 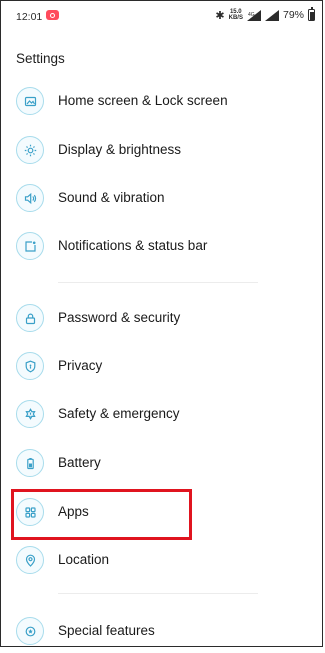 I want to click on network-speed-unit: KB/S, so click(x=235, y=18).